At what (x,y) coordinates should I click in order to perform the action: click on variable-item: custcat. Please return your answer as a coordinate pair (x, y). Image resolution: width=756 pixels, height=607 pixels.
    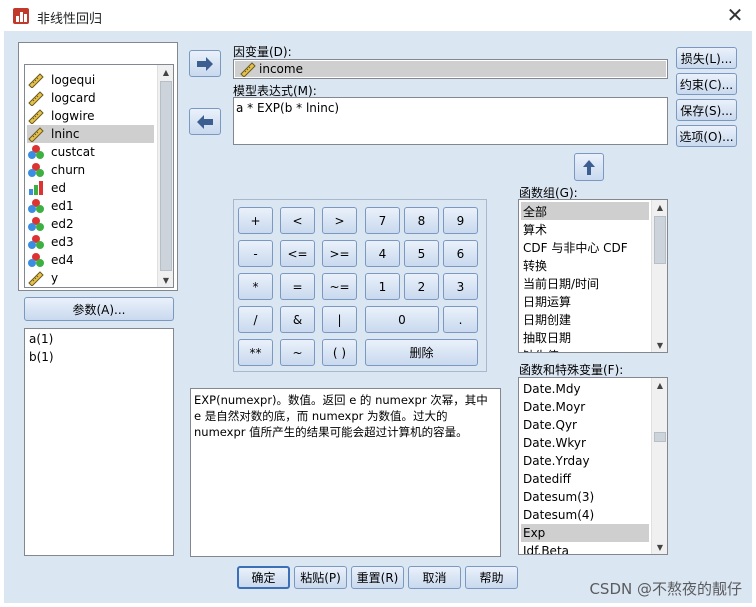
    Looking at the image, I should click on (90, 152).